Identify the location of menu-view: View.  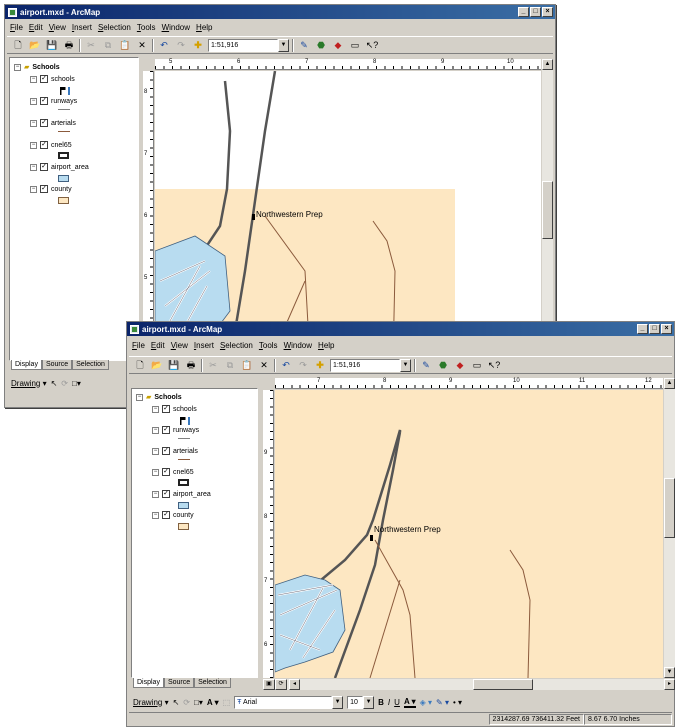
(179, 345).